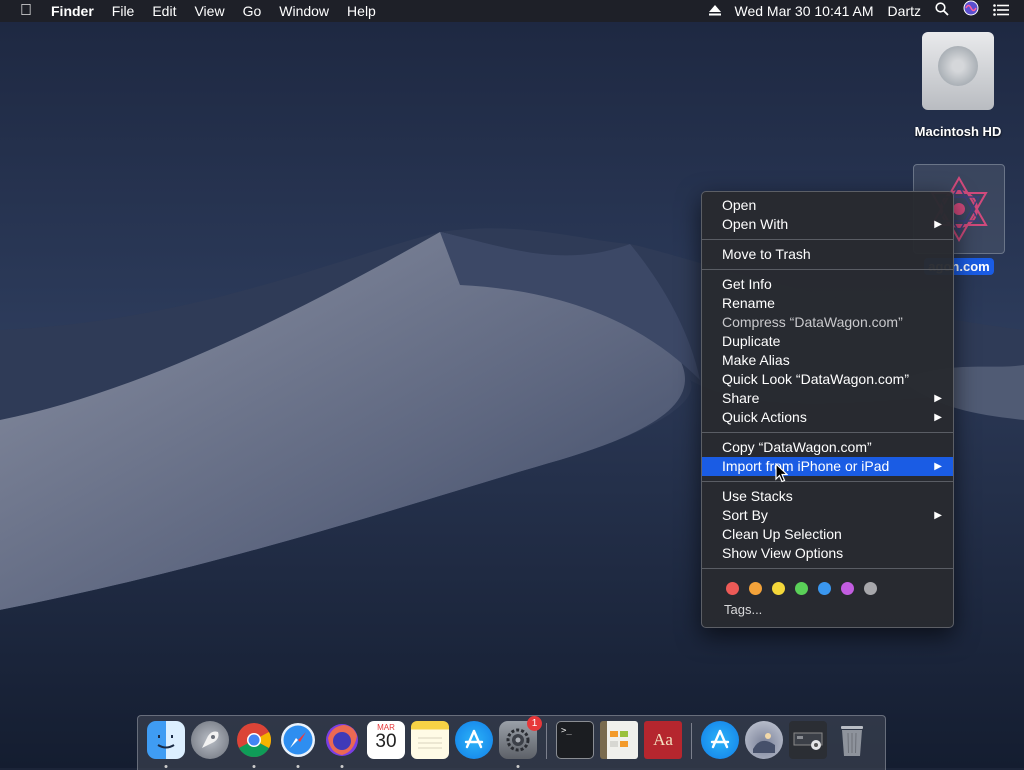  I want to click on safari-icon, so click(298, 744).